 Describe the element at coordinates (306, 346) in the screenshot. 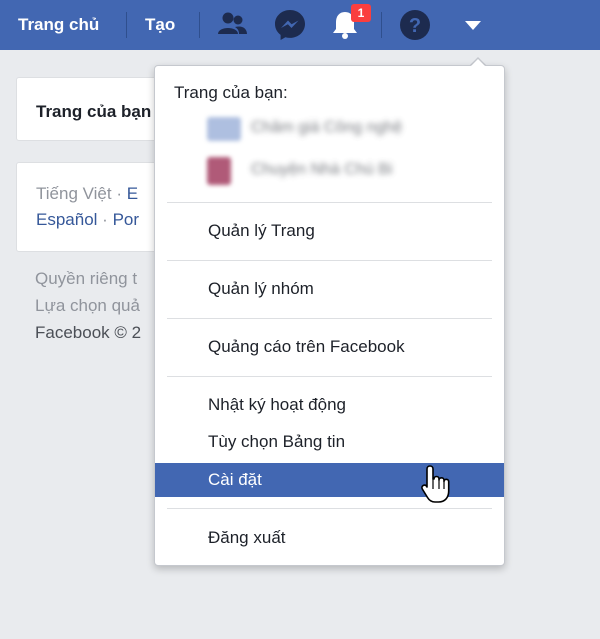

I see `advertise-label: Quảng cáo trên Facebook` at that location.